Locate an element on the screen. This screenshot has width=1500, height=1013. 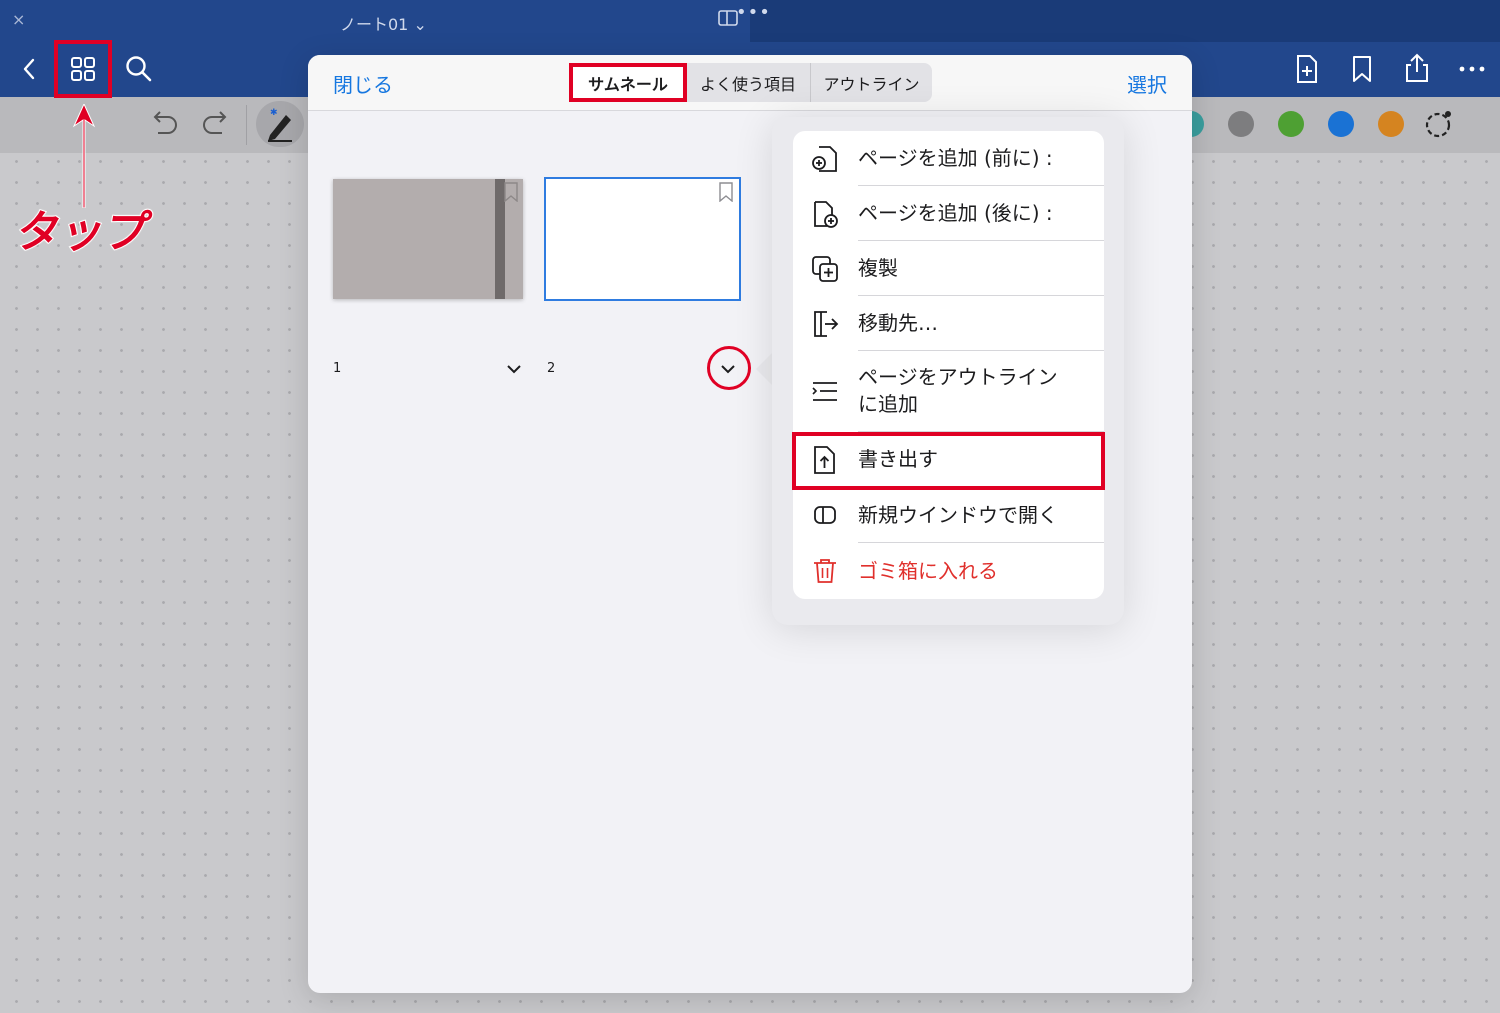
close-button: 閉じる is located at coordinates (363, 83).